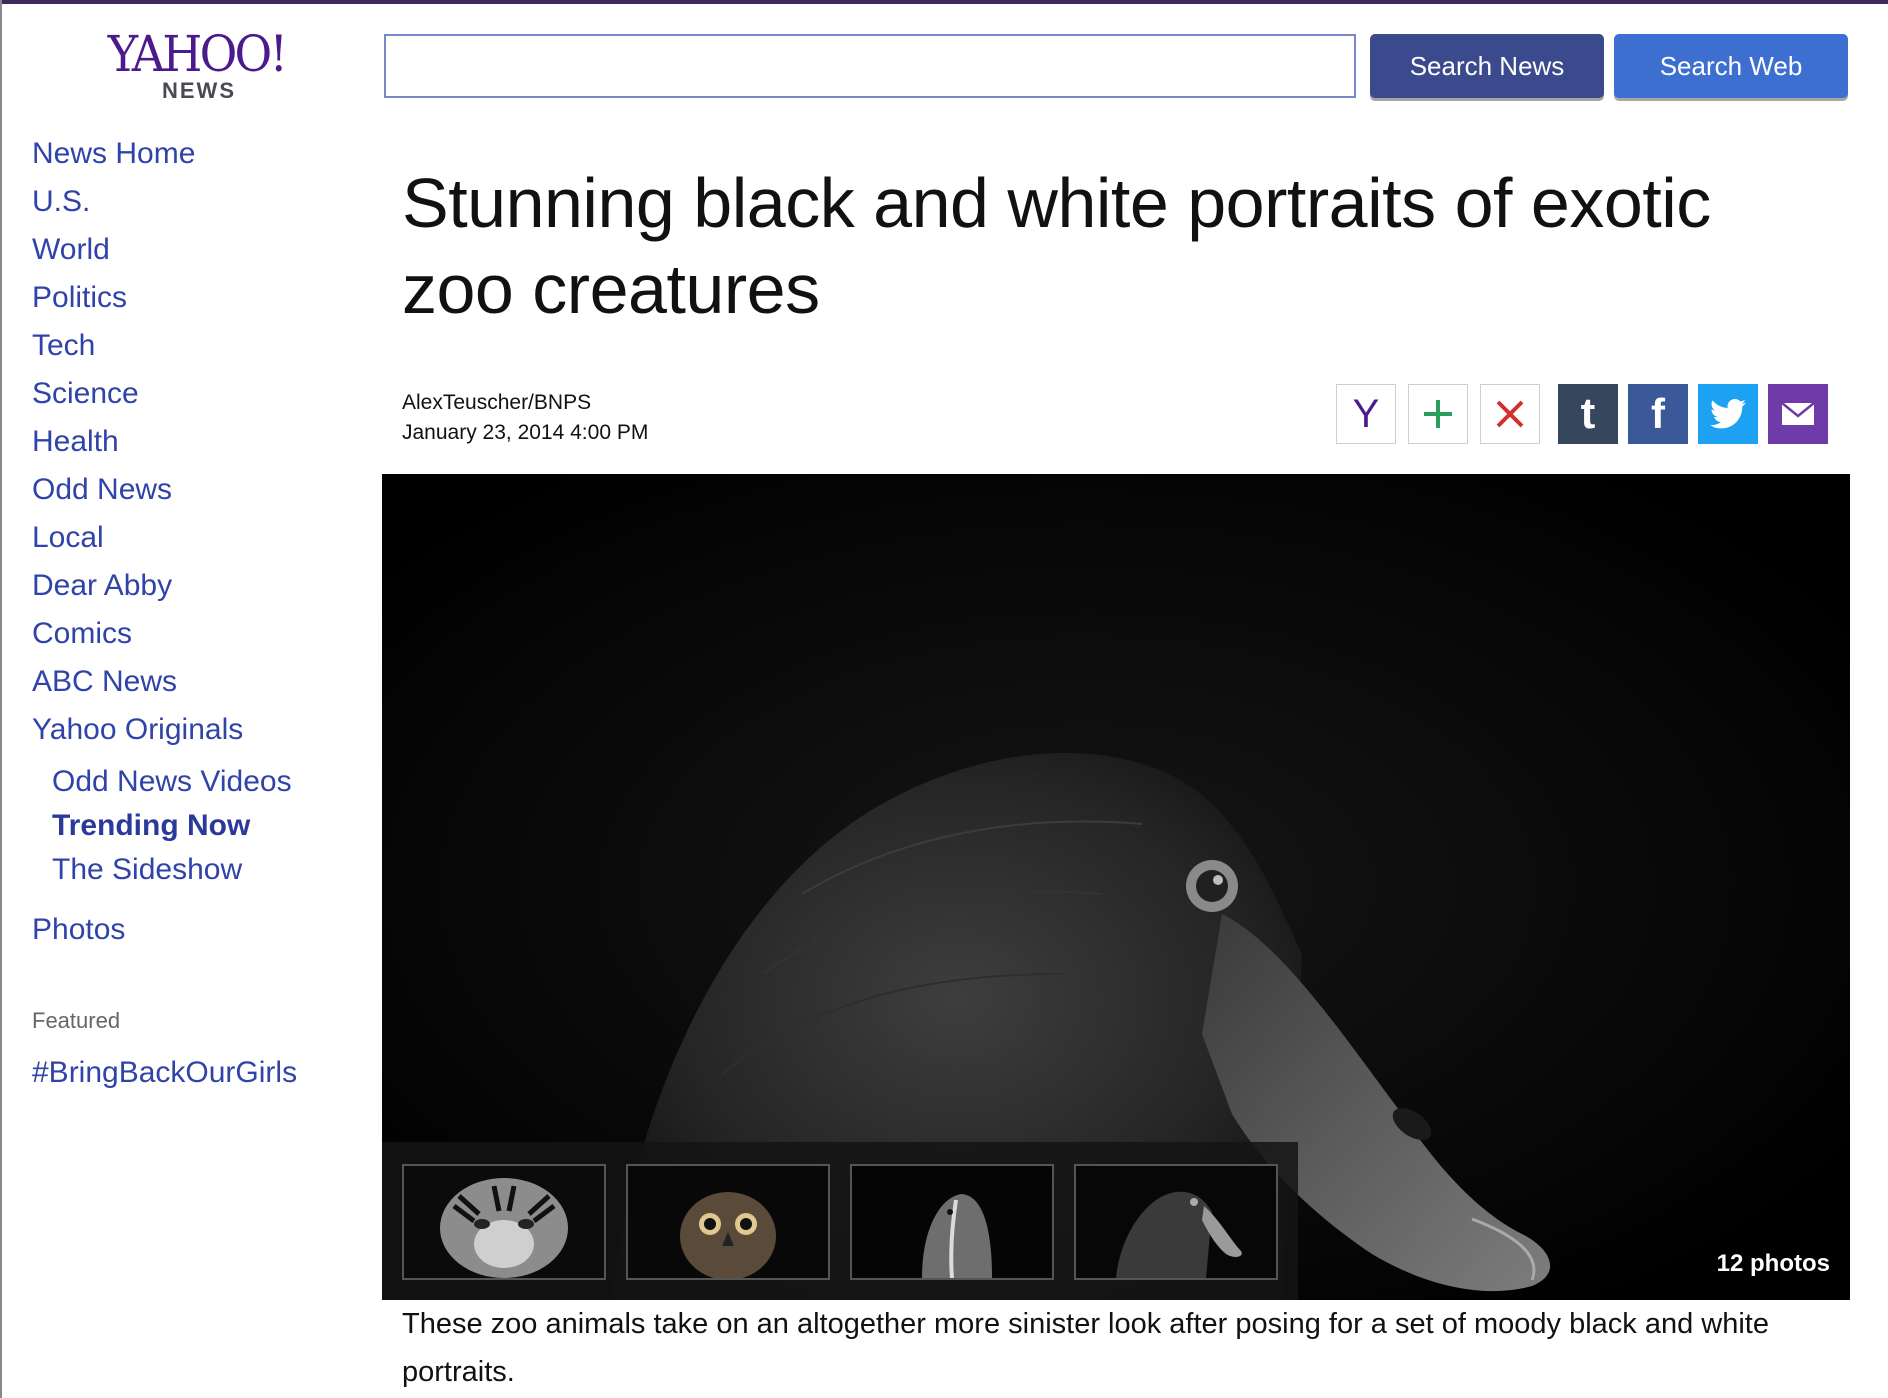 The image size is (1888, 1398). What do you see at coordinates (192, 298) in the screenshot?
I see `nav-item-politics: Politics` at bounding box center [192, 298].